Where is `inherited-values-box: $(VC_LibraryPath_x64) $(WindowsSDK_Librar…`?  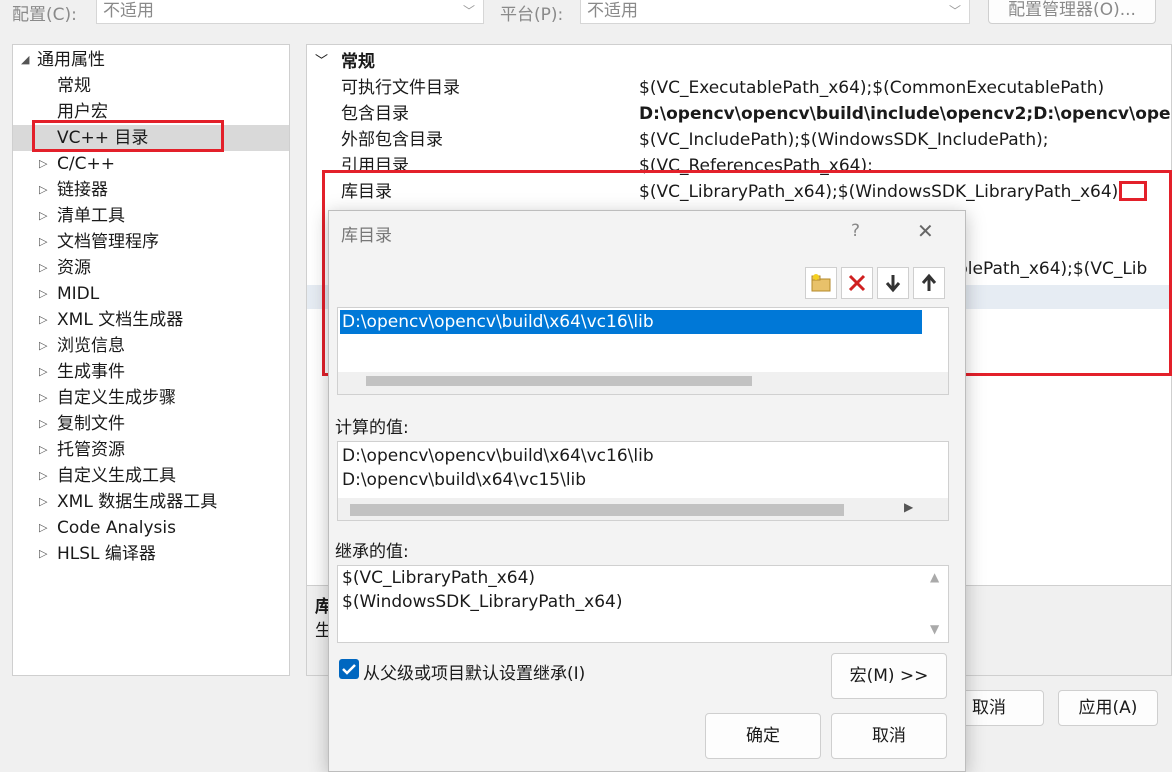
inherited-values-box: $(VC_LibraryPath_x64) $(WindowsSDK_Librar… is located at coordinates (643, 604).